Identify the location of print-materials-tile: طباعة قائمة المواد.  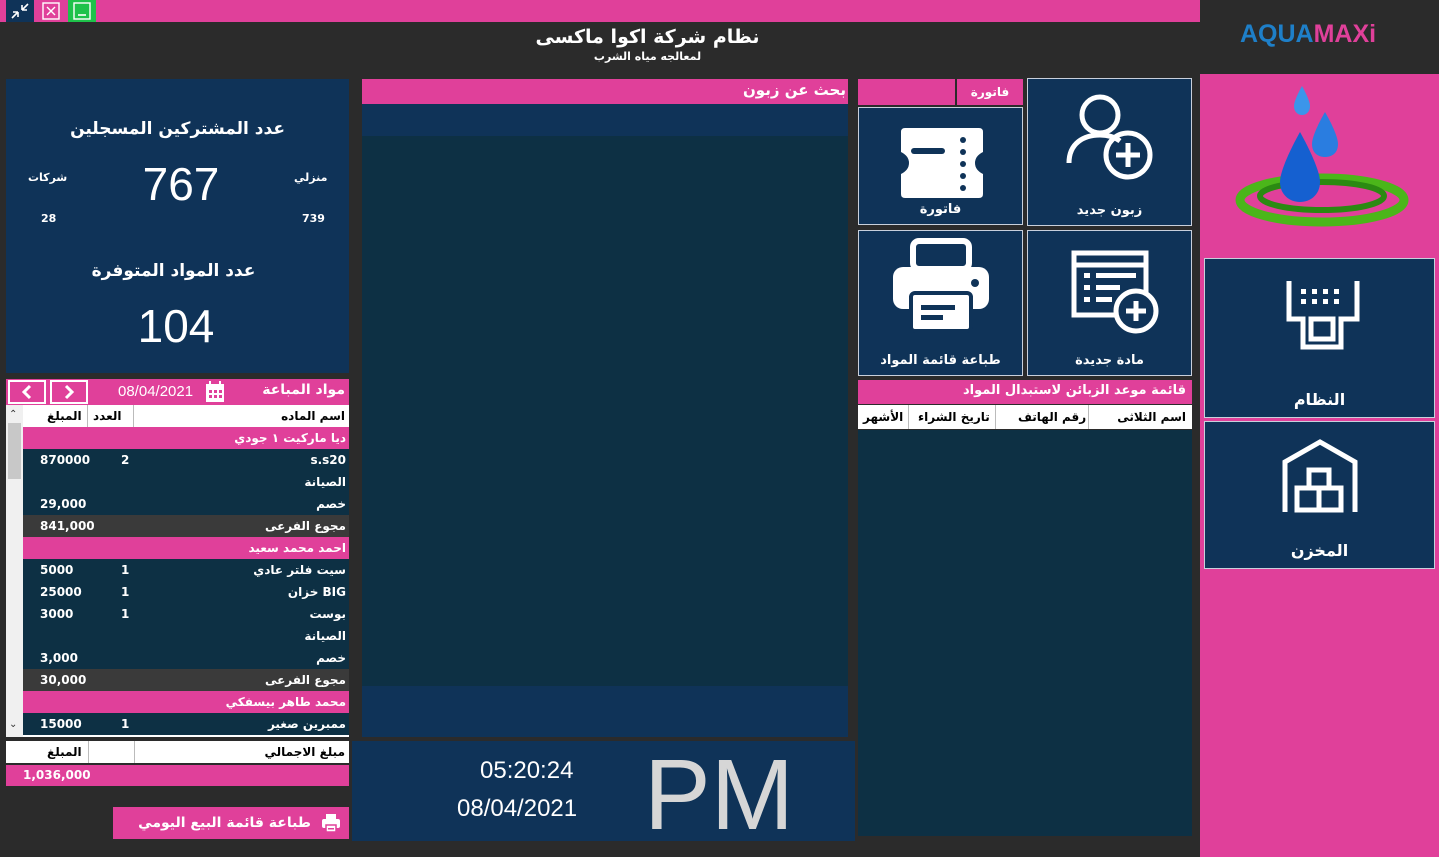
(940, 303).